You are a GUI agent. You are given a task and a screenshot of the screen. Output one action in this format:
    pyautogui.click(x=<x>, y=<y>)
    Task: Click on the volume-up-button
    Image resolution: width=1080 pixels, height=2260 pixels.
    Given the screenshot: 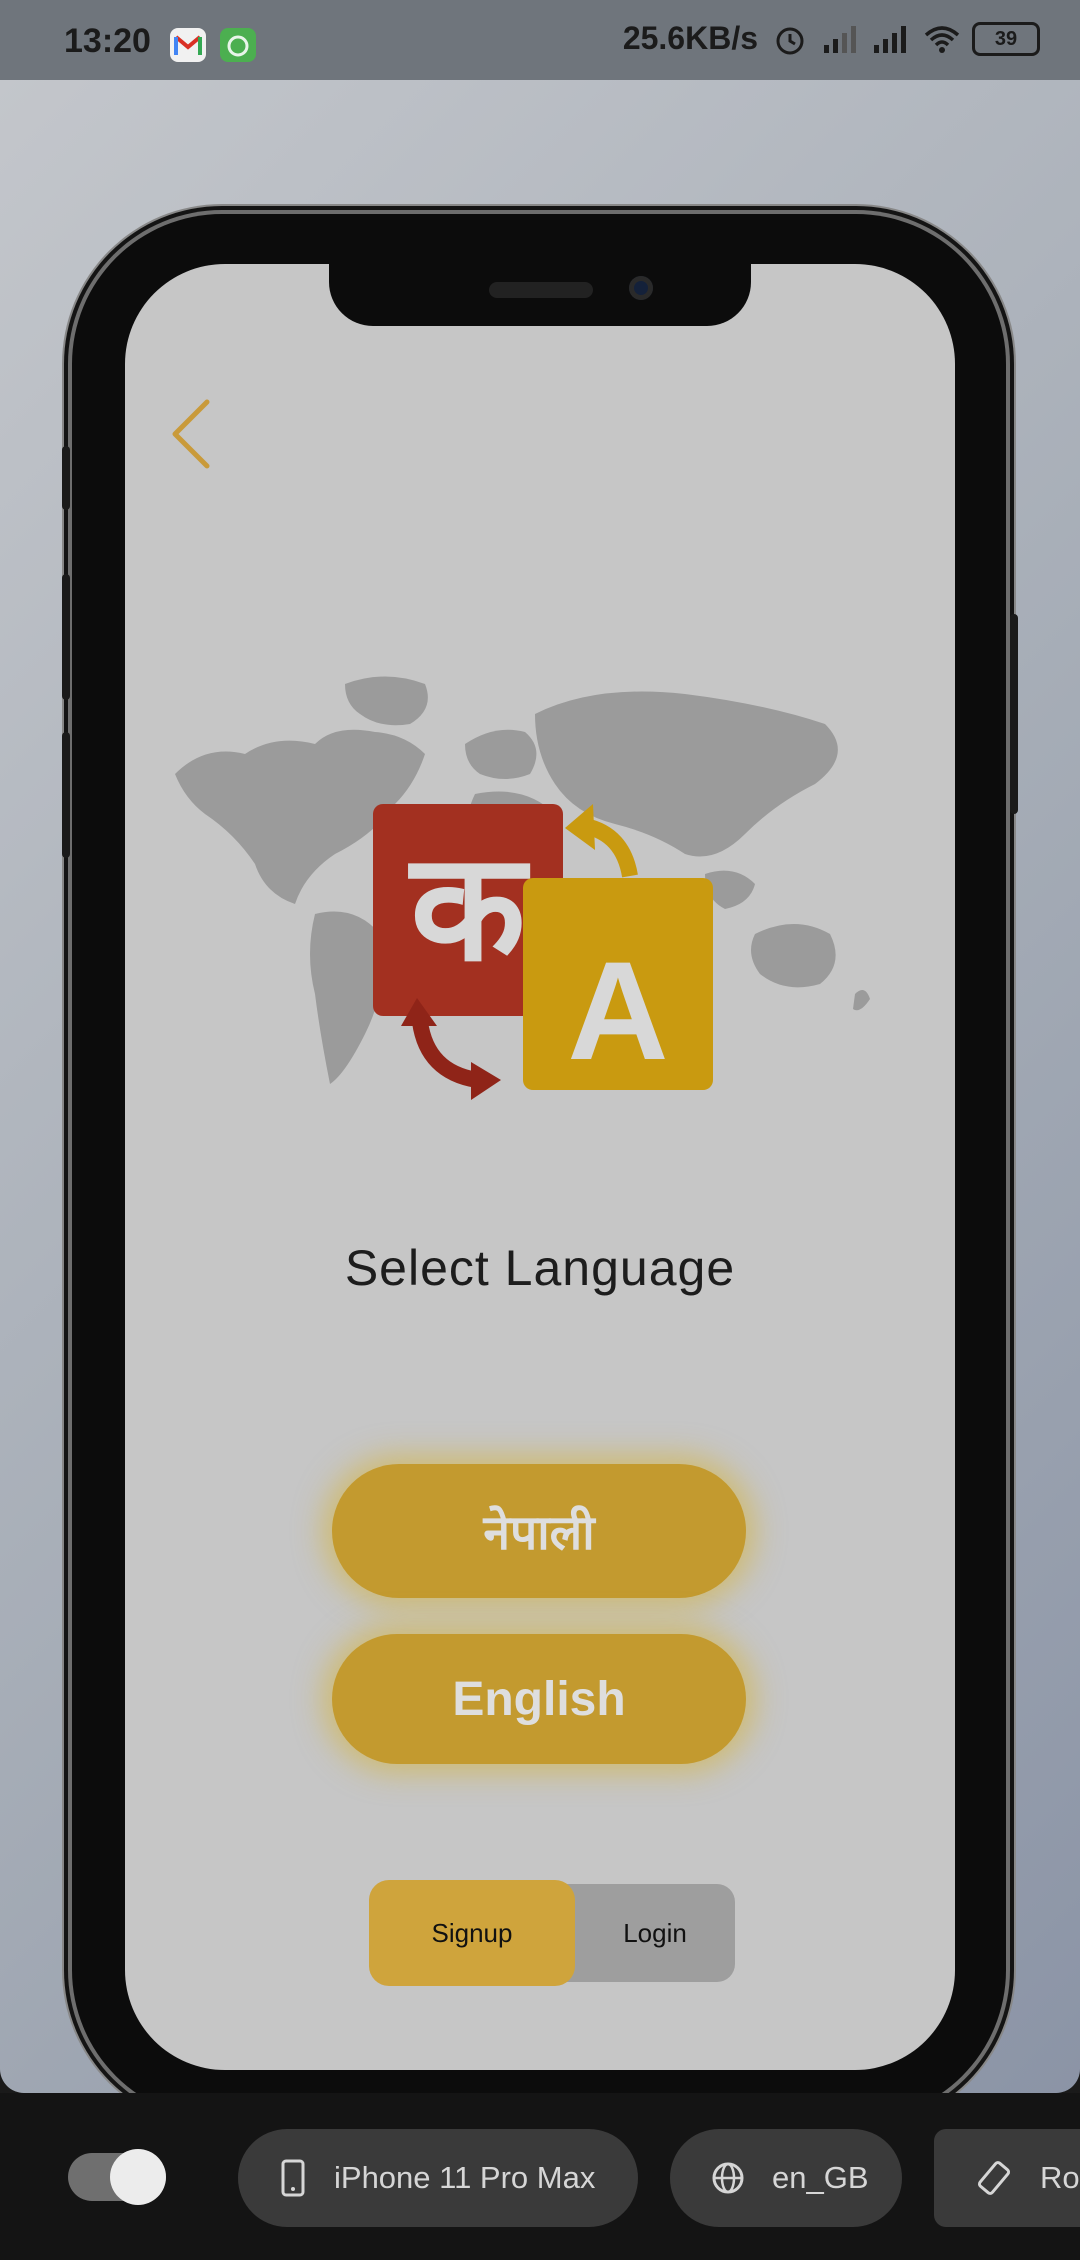 What is the action you would take?
    pyautogui.click(x=66, y=637)
    